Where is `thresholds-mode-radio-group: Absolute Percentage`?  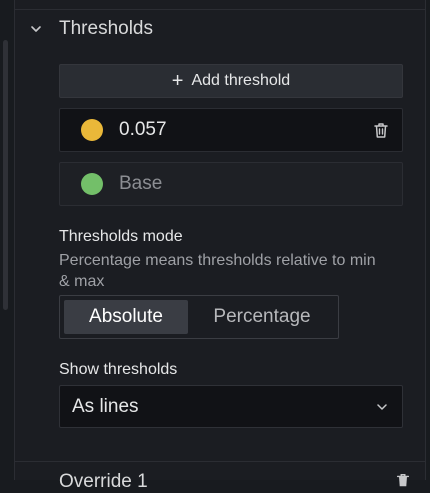 thresholds-mode-radio-group: Absolute Percentage is located at coordinates (199, 317).